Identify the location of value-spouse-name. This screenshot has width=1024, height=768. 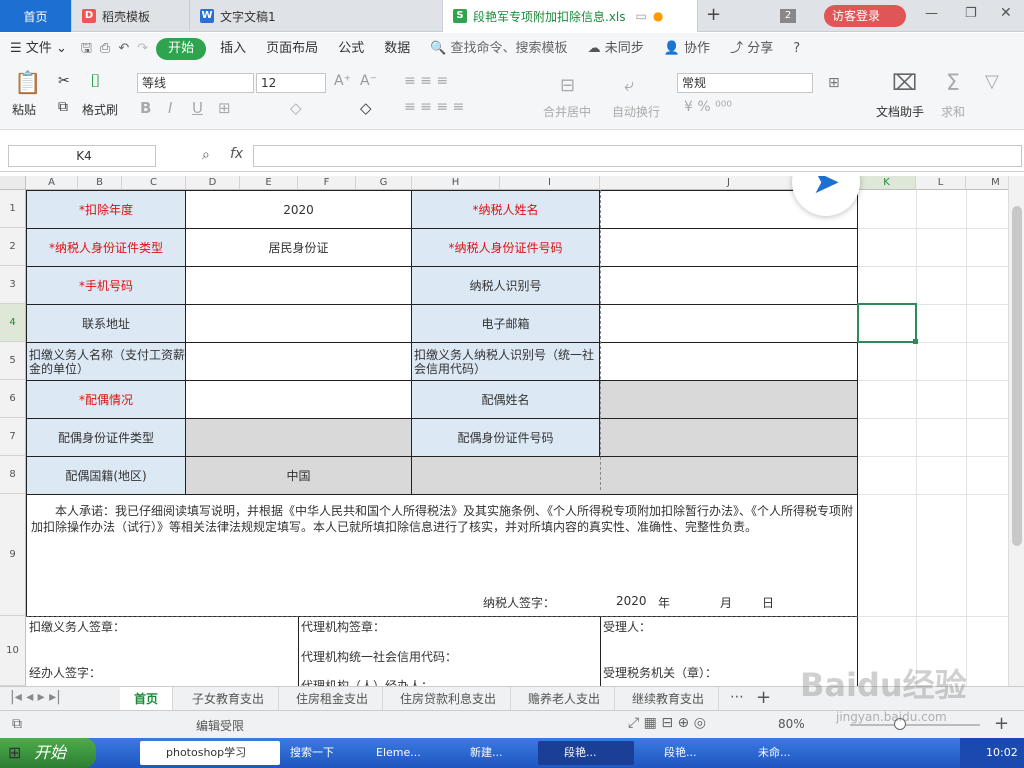
(729, 400).